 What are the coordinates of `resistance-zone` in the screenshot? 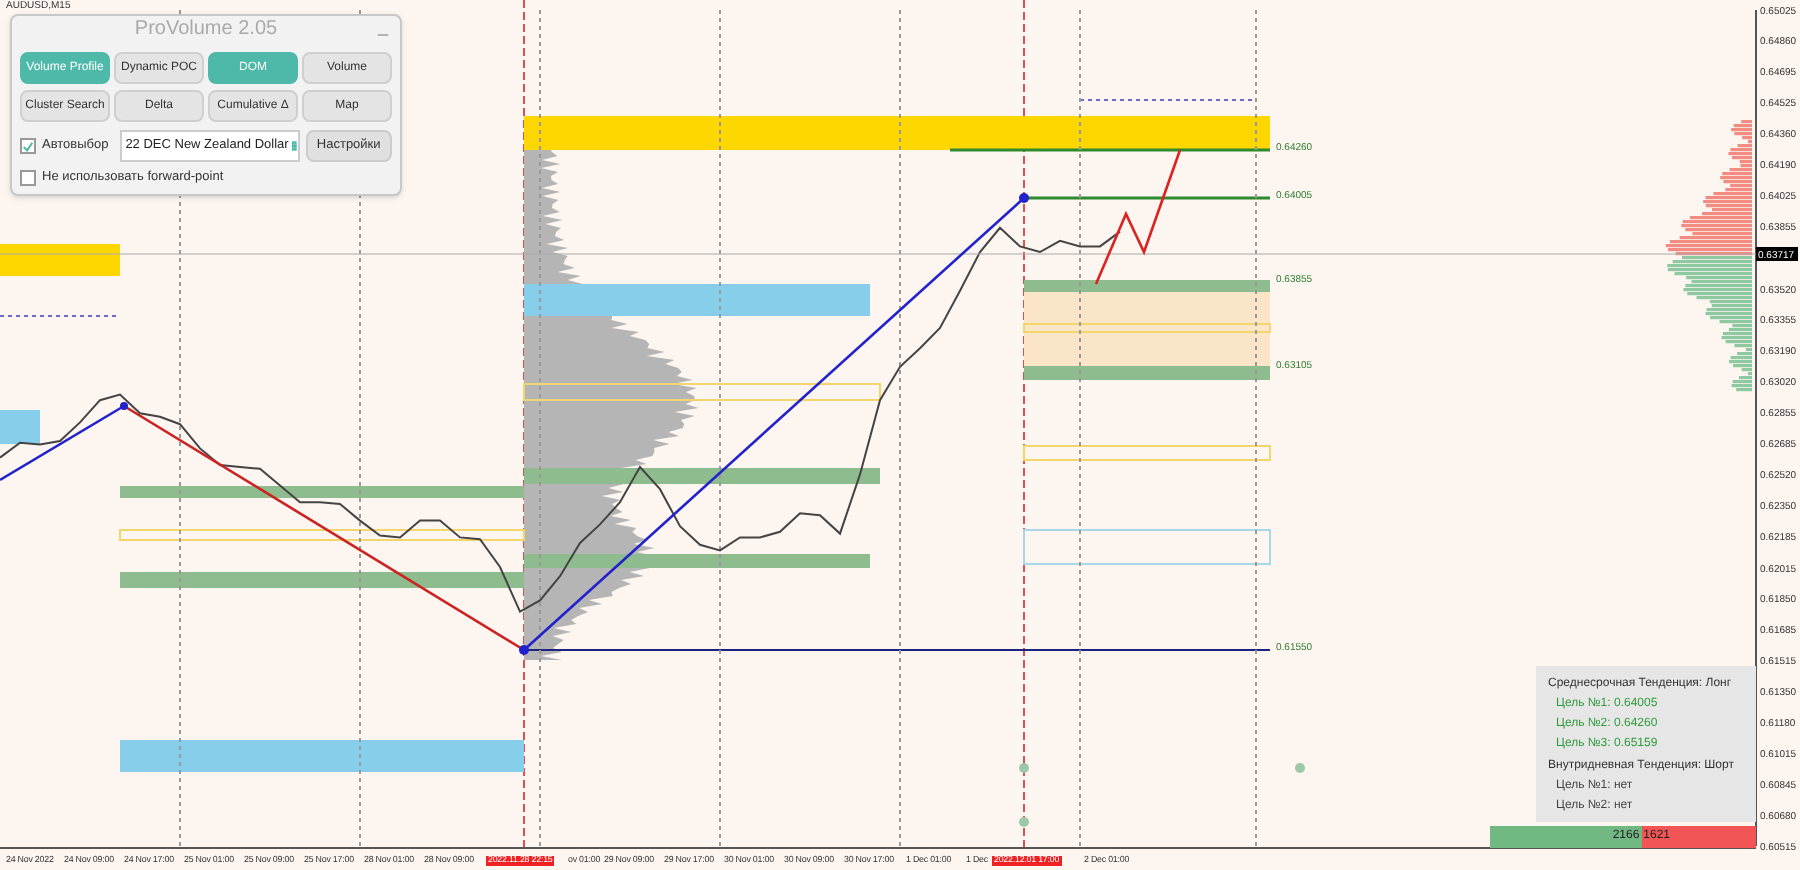 It's located at (60, 260).